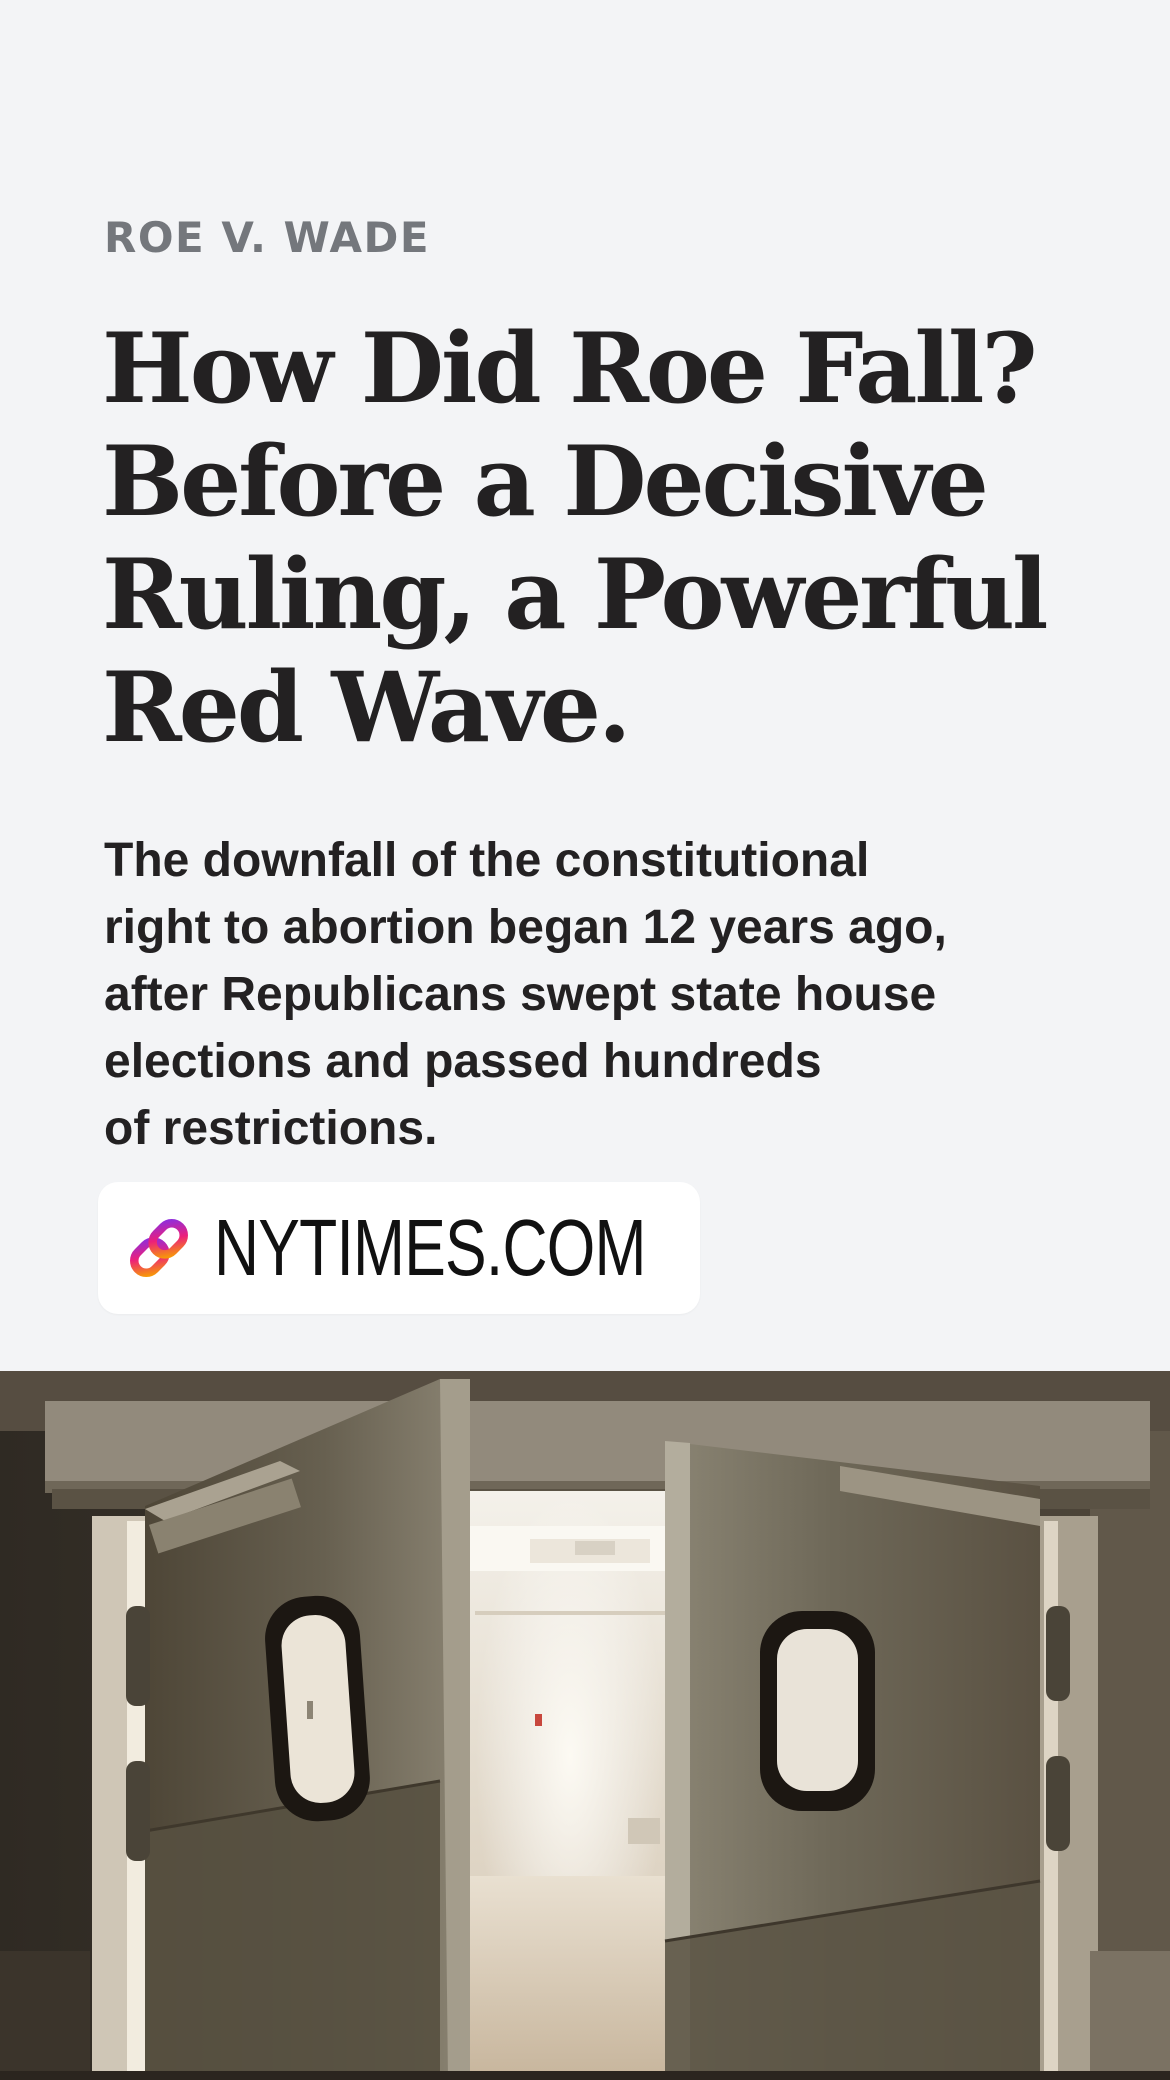 This screenshot has width=1170, height=2080. Describe the element at coordinates (520, 994) in the screenshot. I see `summary-line: after Republicans swept state house` at that location.